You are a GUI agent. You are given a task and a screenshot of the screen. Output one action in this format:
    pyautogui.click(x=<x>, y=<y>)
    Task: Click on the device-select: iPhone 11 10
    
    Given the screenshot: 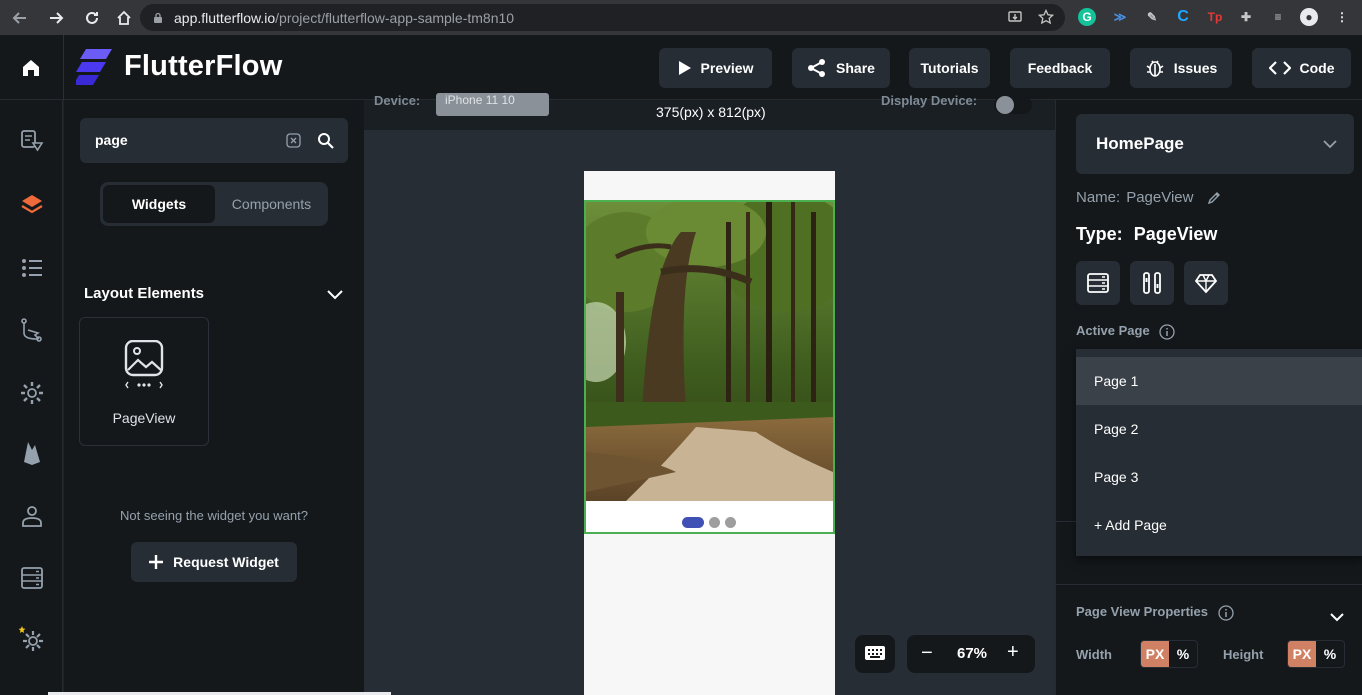 What is the action you would take?
    pyautogui.click(x=492, y=104)
    